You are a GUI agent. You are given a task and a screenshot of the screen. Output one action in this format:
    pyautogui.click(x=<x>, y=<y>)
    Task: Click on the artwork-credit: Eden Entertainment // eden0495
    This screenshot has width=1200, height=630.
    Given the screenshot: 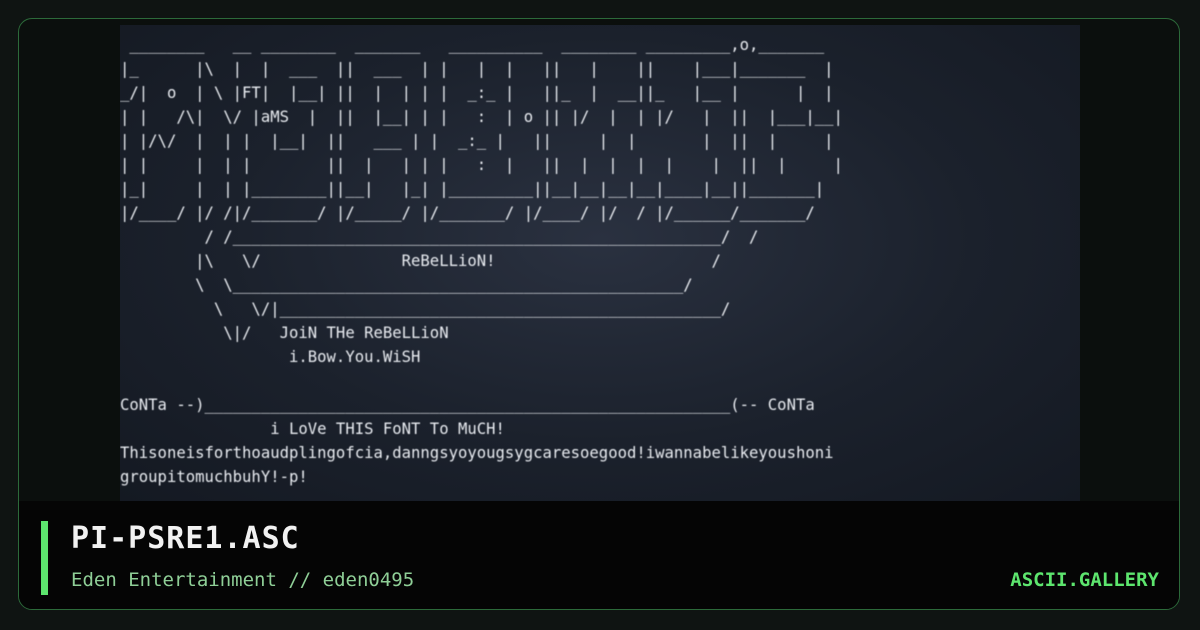 What is the action you would take?
    pyautogui.click(x=243, y=580)
    